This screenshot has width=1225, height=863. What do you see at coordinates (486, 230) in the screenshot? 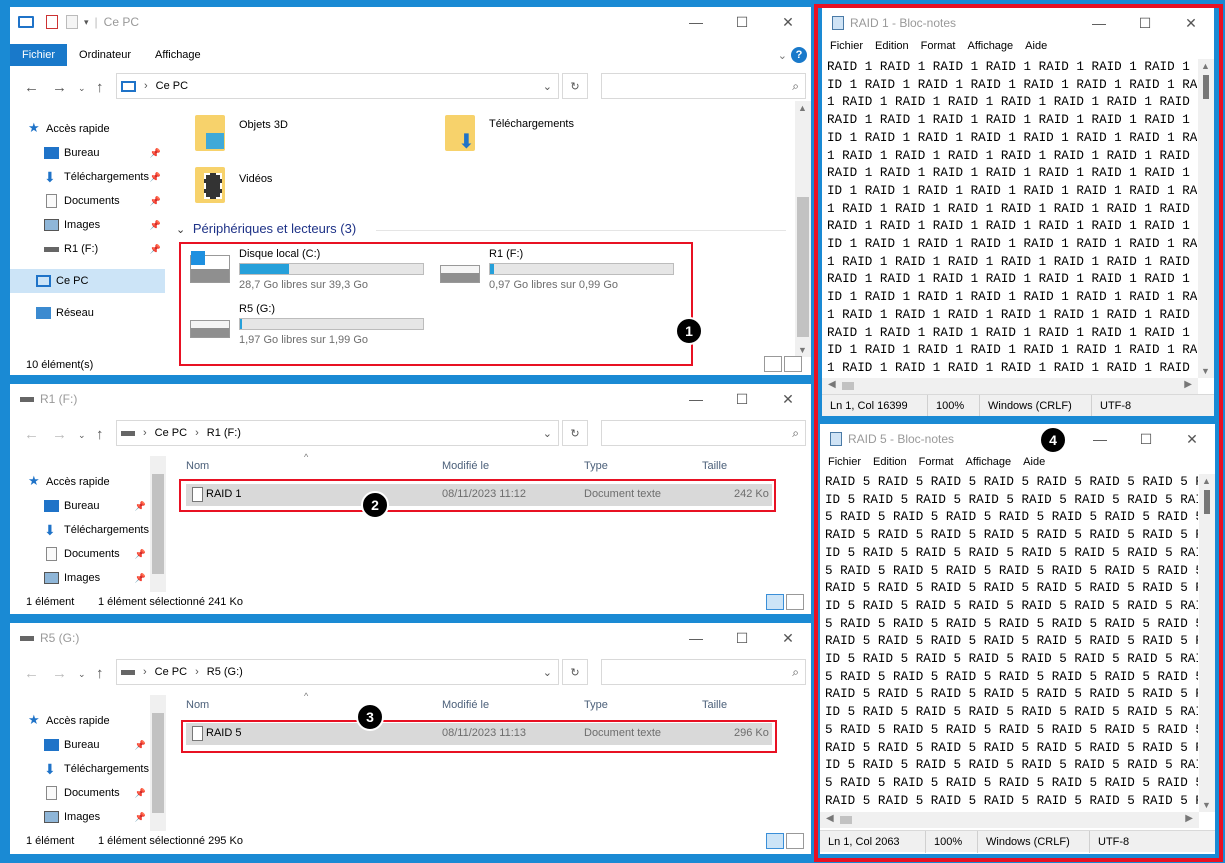
I see `drives-group-header: ⌄ Périphériques et lecteurs (3)` at bounding box center [486, 230].